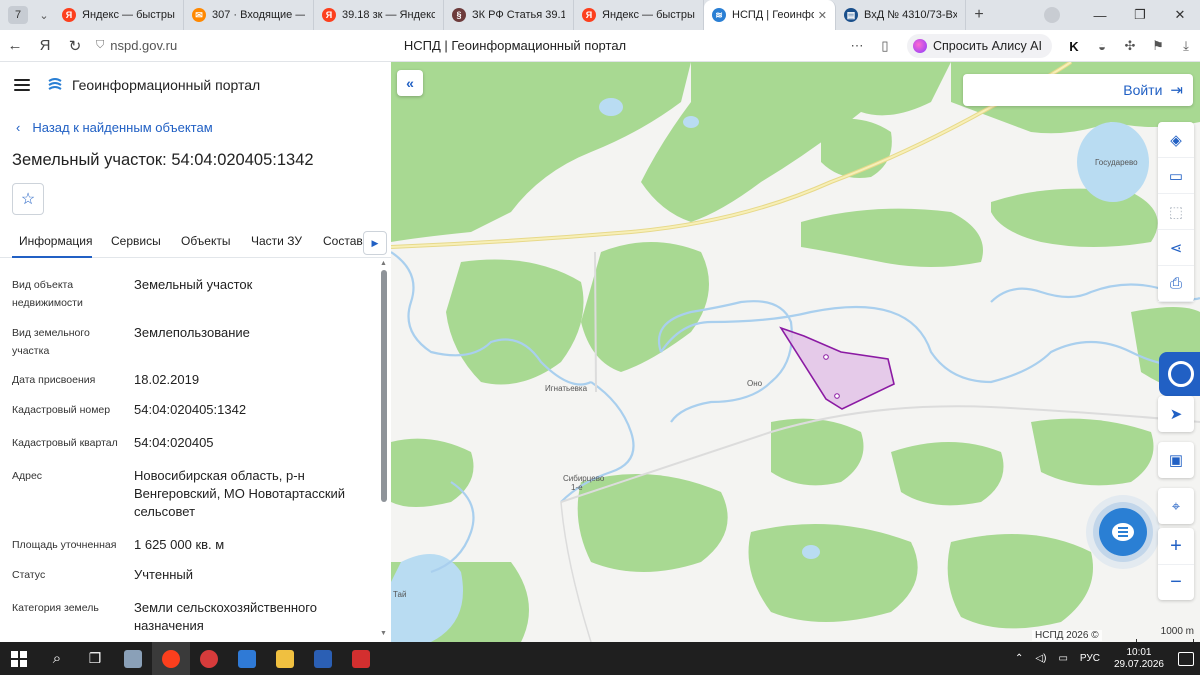 This screenshot has width=1200, height=675. I want to click on collections-icon: ⚑, so click(1158, 46).